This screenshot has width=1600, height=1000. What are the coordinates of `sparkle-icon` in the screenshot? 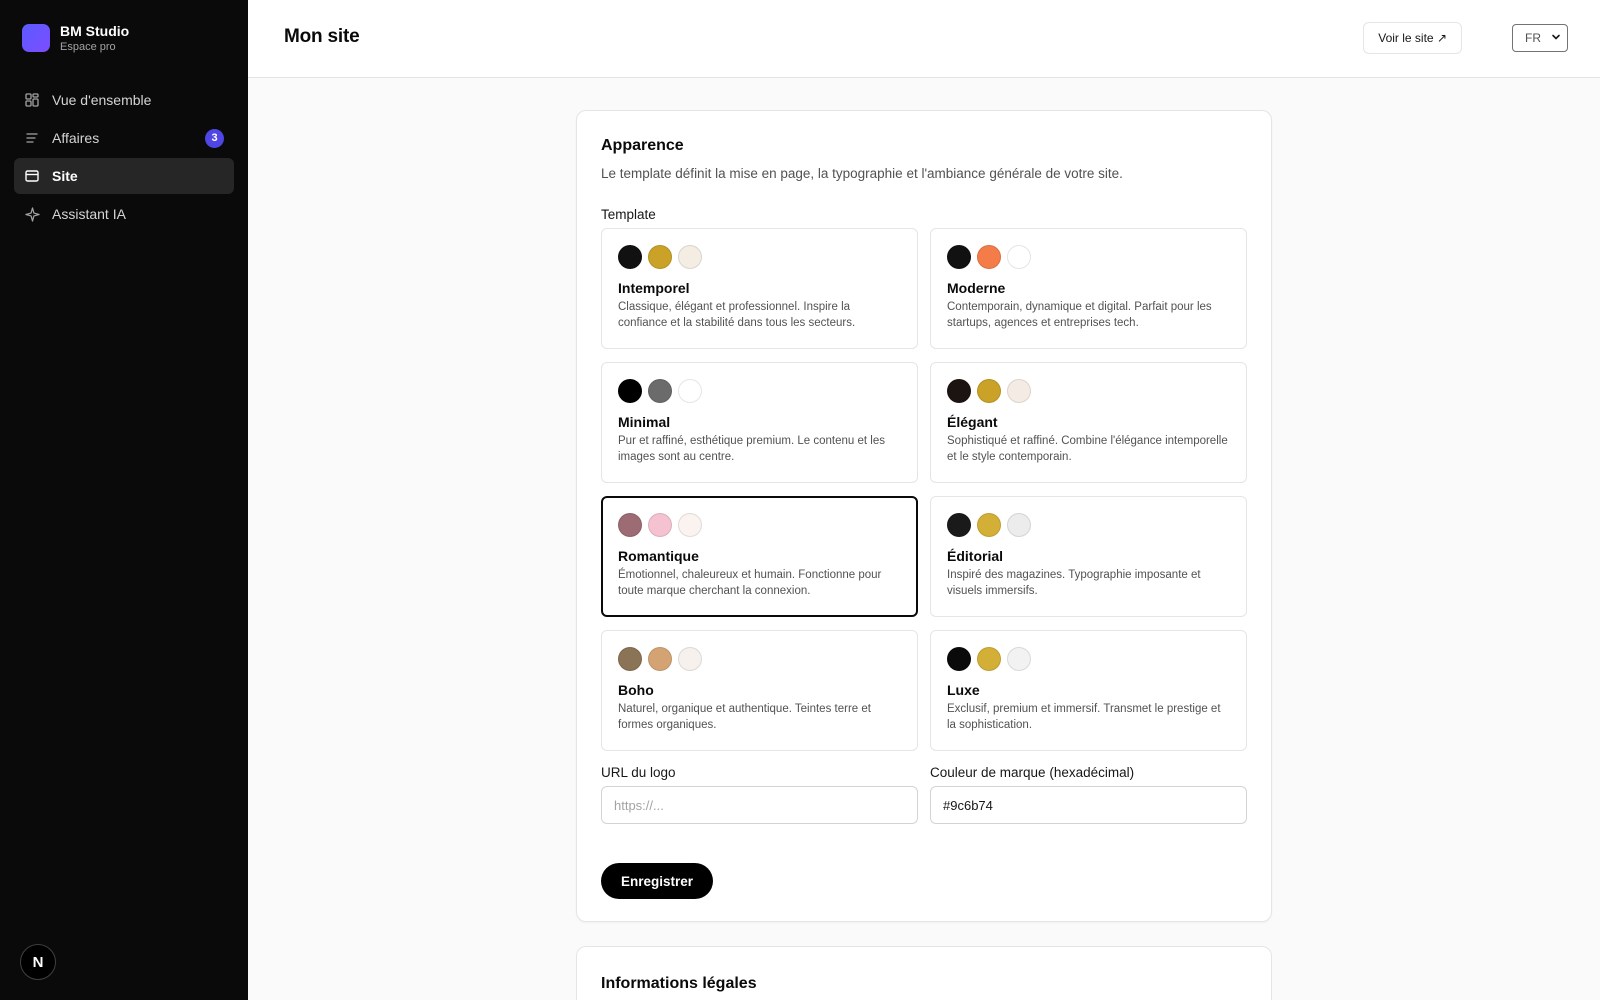 It's located at (32, 214).